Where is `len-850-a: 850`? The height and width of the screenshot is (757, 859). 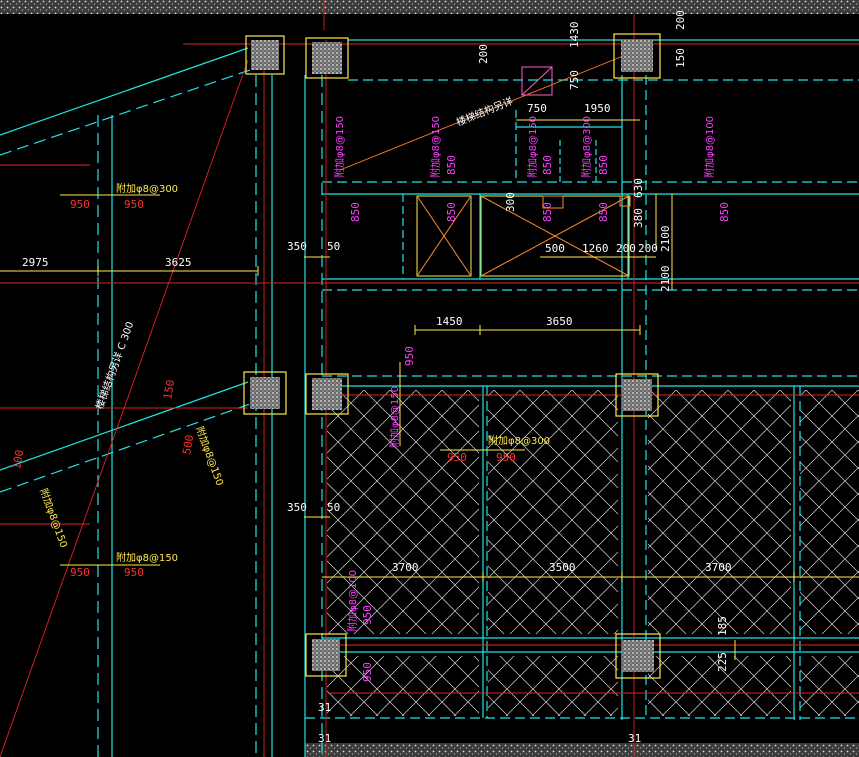 len-850-a: 850 is located at coordinates (355, 212).